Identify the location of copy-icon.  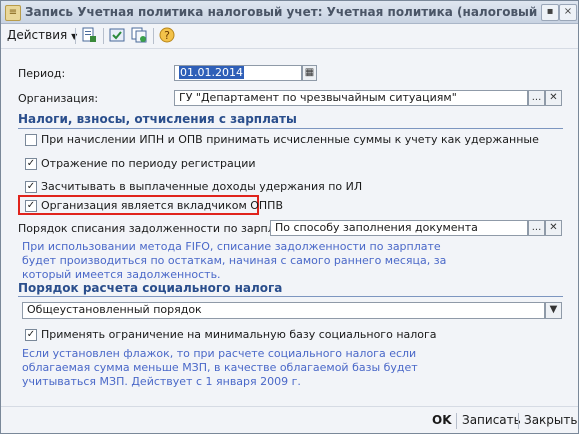
(139, 35).